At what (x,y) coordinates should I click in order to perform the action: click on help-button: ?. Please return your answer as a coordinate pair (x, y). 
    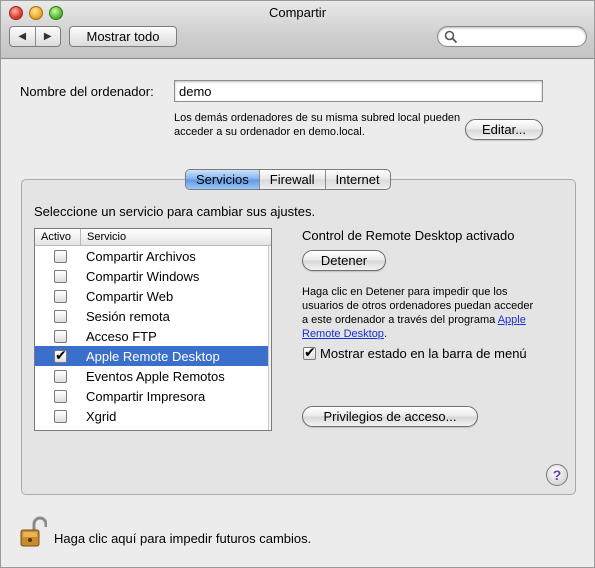
    Looking at the image, I should click on (557, 475).